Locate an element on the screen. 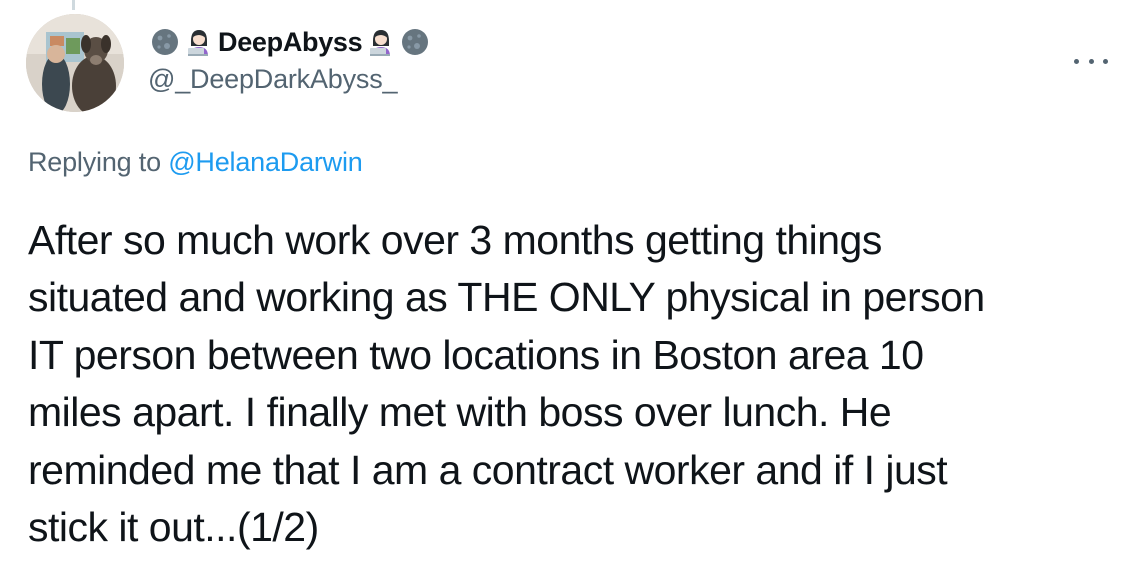 This screenshot has width=1146, height=568. replying-to-line: Replying to @HelanaDarwin is located at coordinates (195, 162).